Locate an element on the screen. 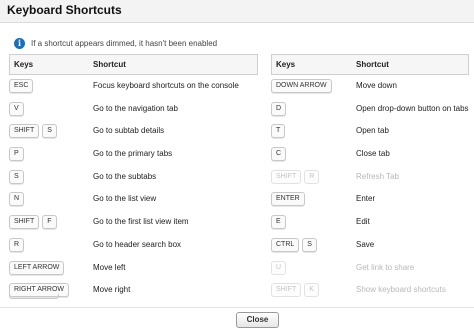 This screenshot has height=334, width=474. table-row: LEFT ARROW Move left is located at coordinates (133, 268).